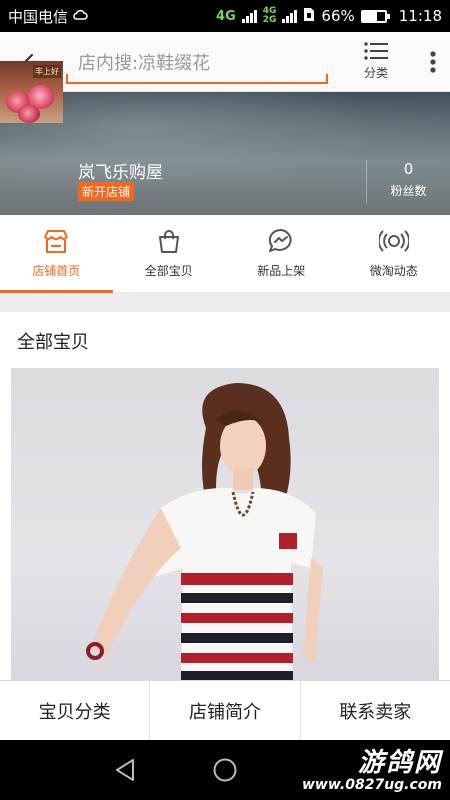 This screenshot has height=800, width=450. I want to click on fans-label: 粉丝数, so click(408, 191).